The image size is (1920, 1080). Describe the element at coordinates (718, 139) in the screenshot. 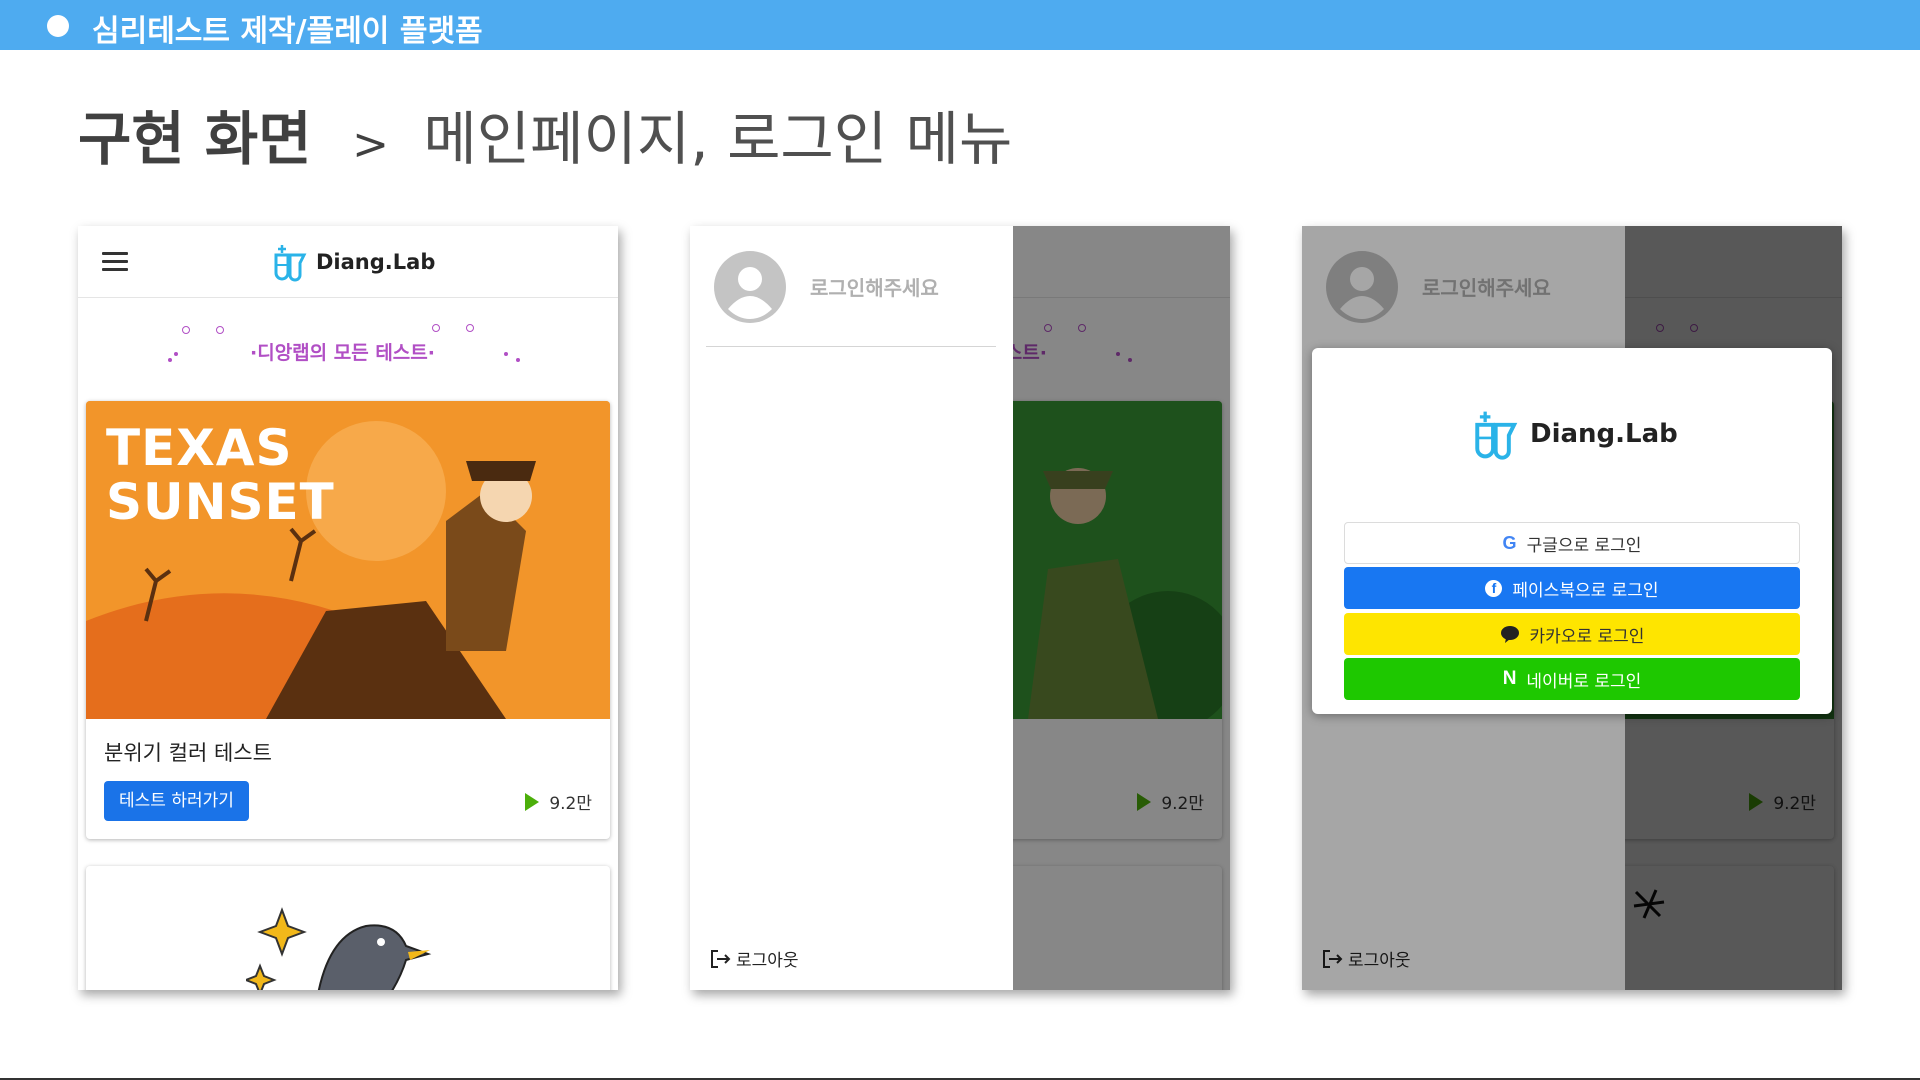

I see `heading-light: 메인페이지, 로그인 메뉴` at that location.